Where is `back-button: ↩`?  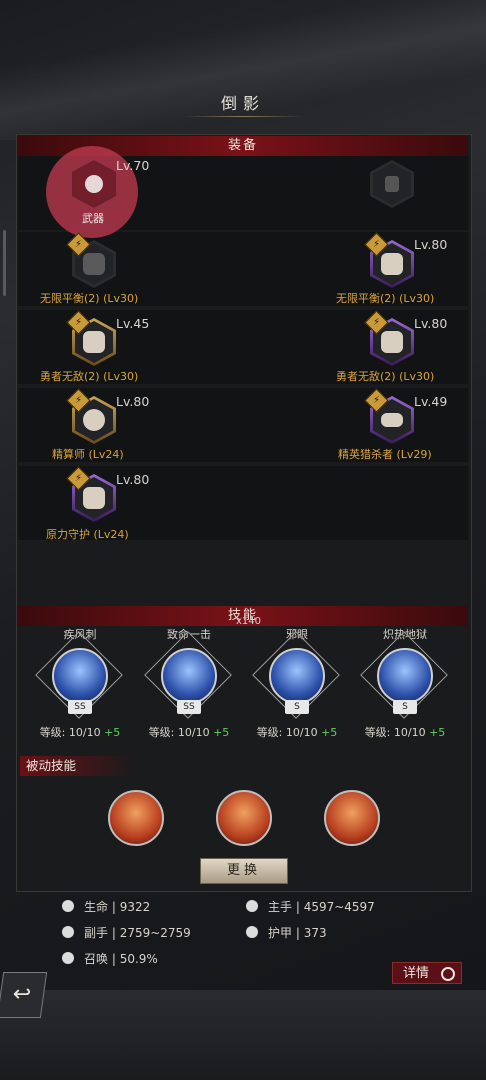
back-button: ↩ is located at coordinates (24, 995).